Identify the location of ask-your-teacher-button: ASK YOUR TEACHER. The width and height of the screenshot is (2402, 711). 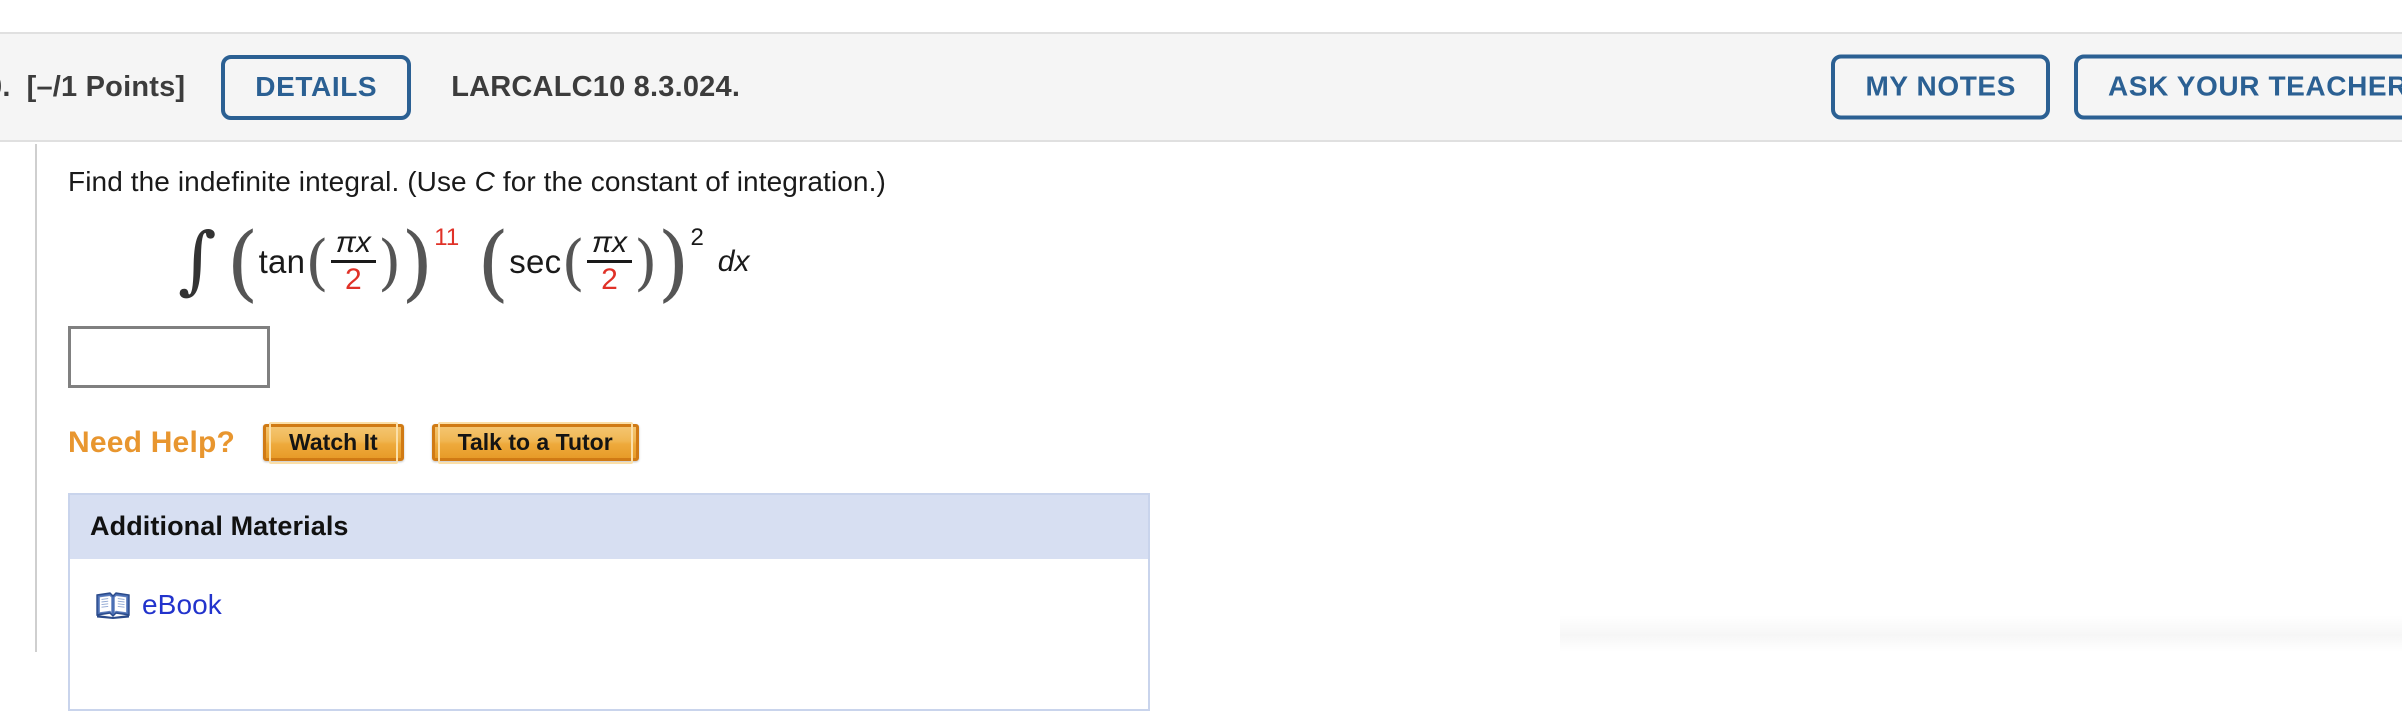
(2237, 87).